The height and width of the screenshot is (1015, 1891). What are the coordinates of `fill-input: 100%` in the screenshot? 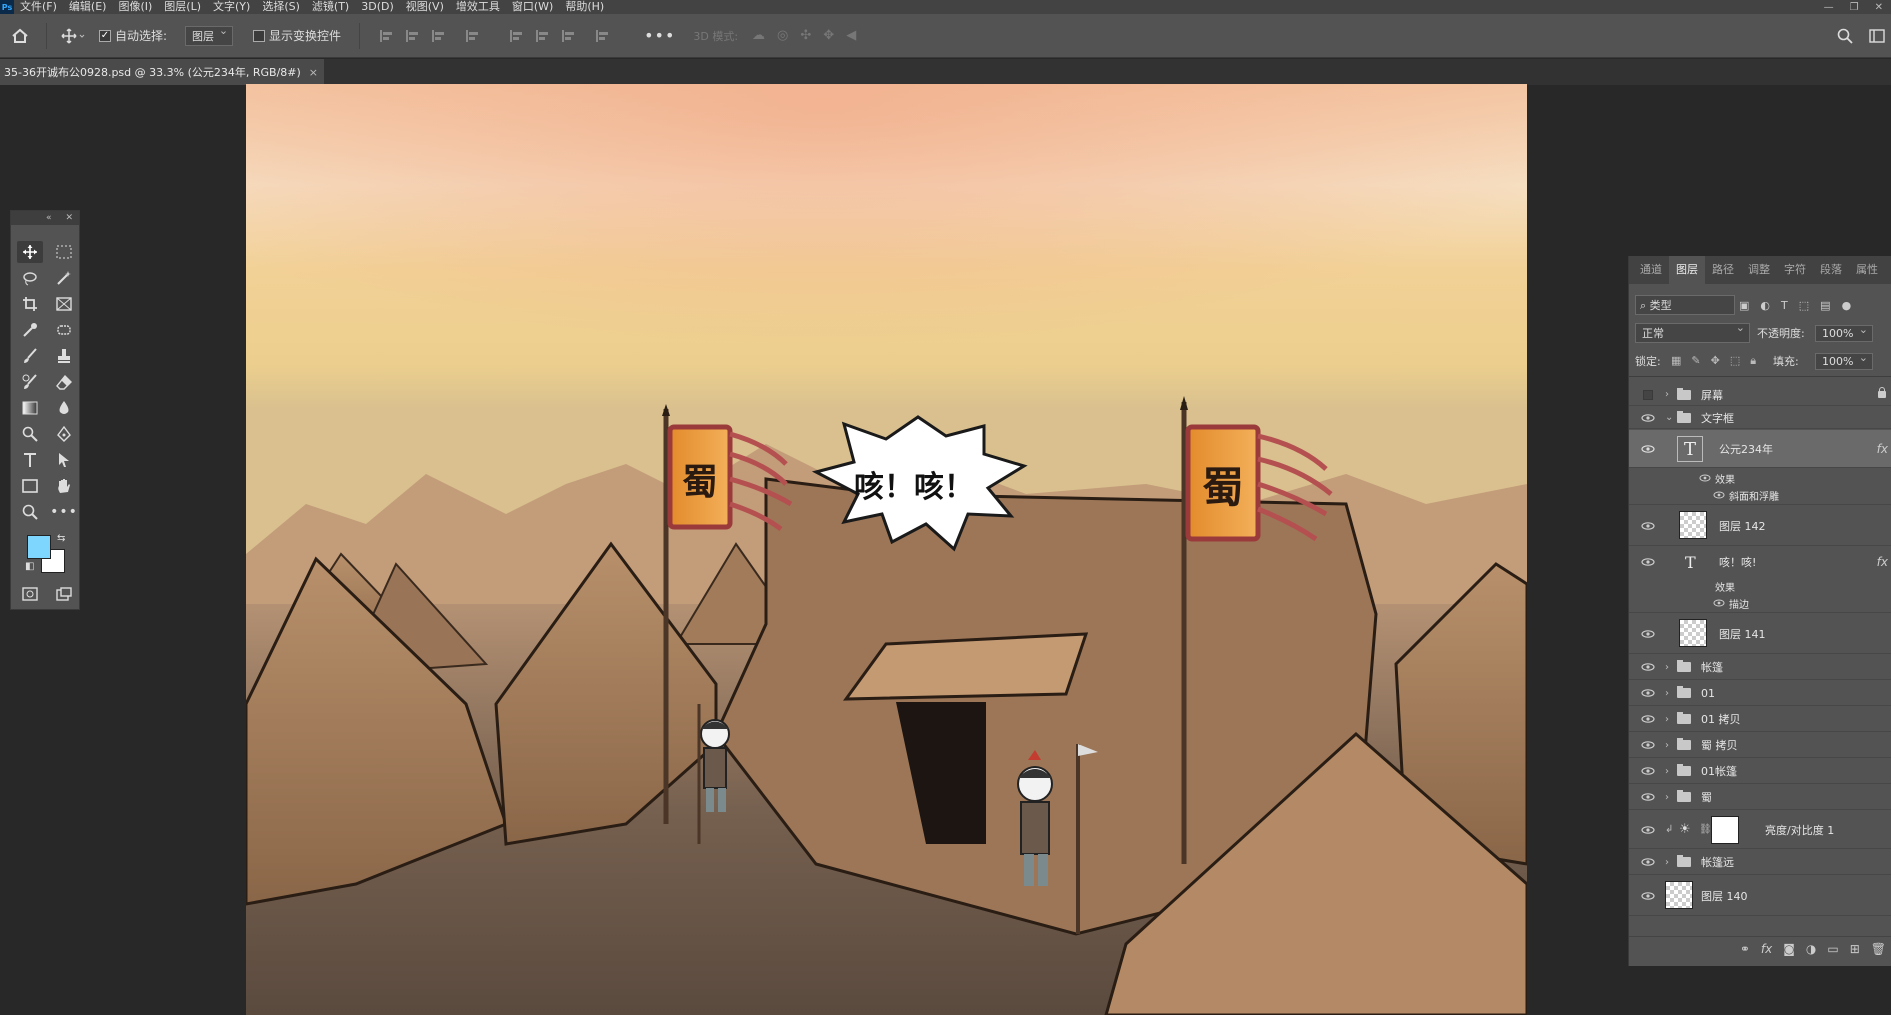 It's located at (1844, 360).